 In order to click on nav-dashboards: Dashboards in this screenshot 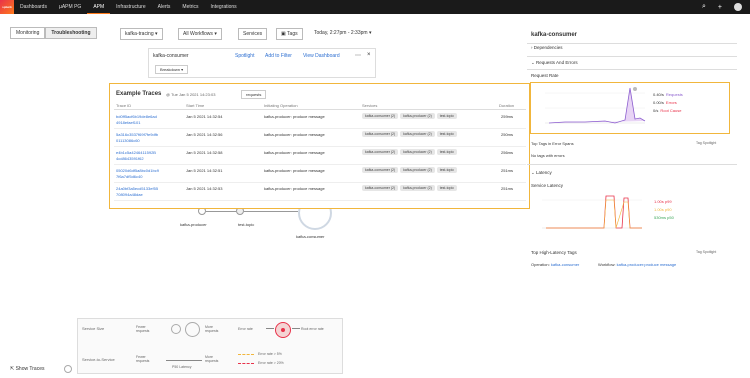, I will do `click(33, 7)`.